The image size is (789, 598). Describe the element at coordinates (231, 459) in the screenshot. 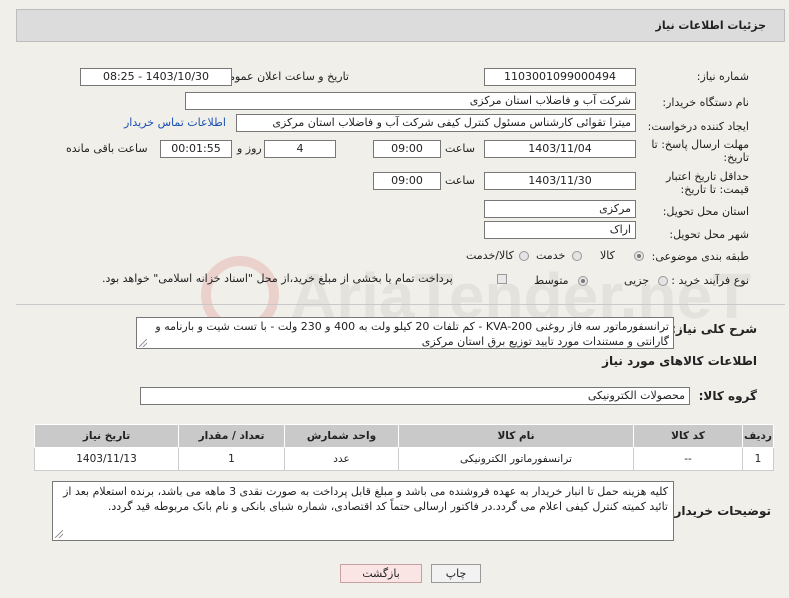

I see `cell-quantity: 1` at that location.